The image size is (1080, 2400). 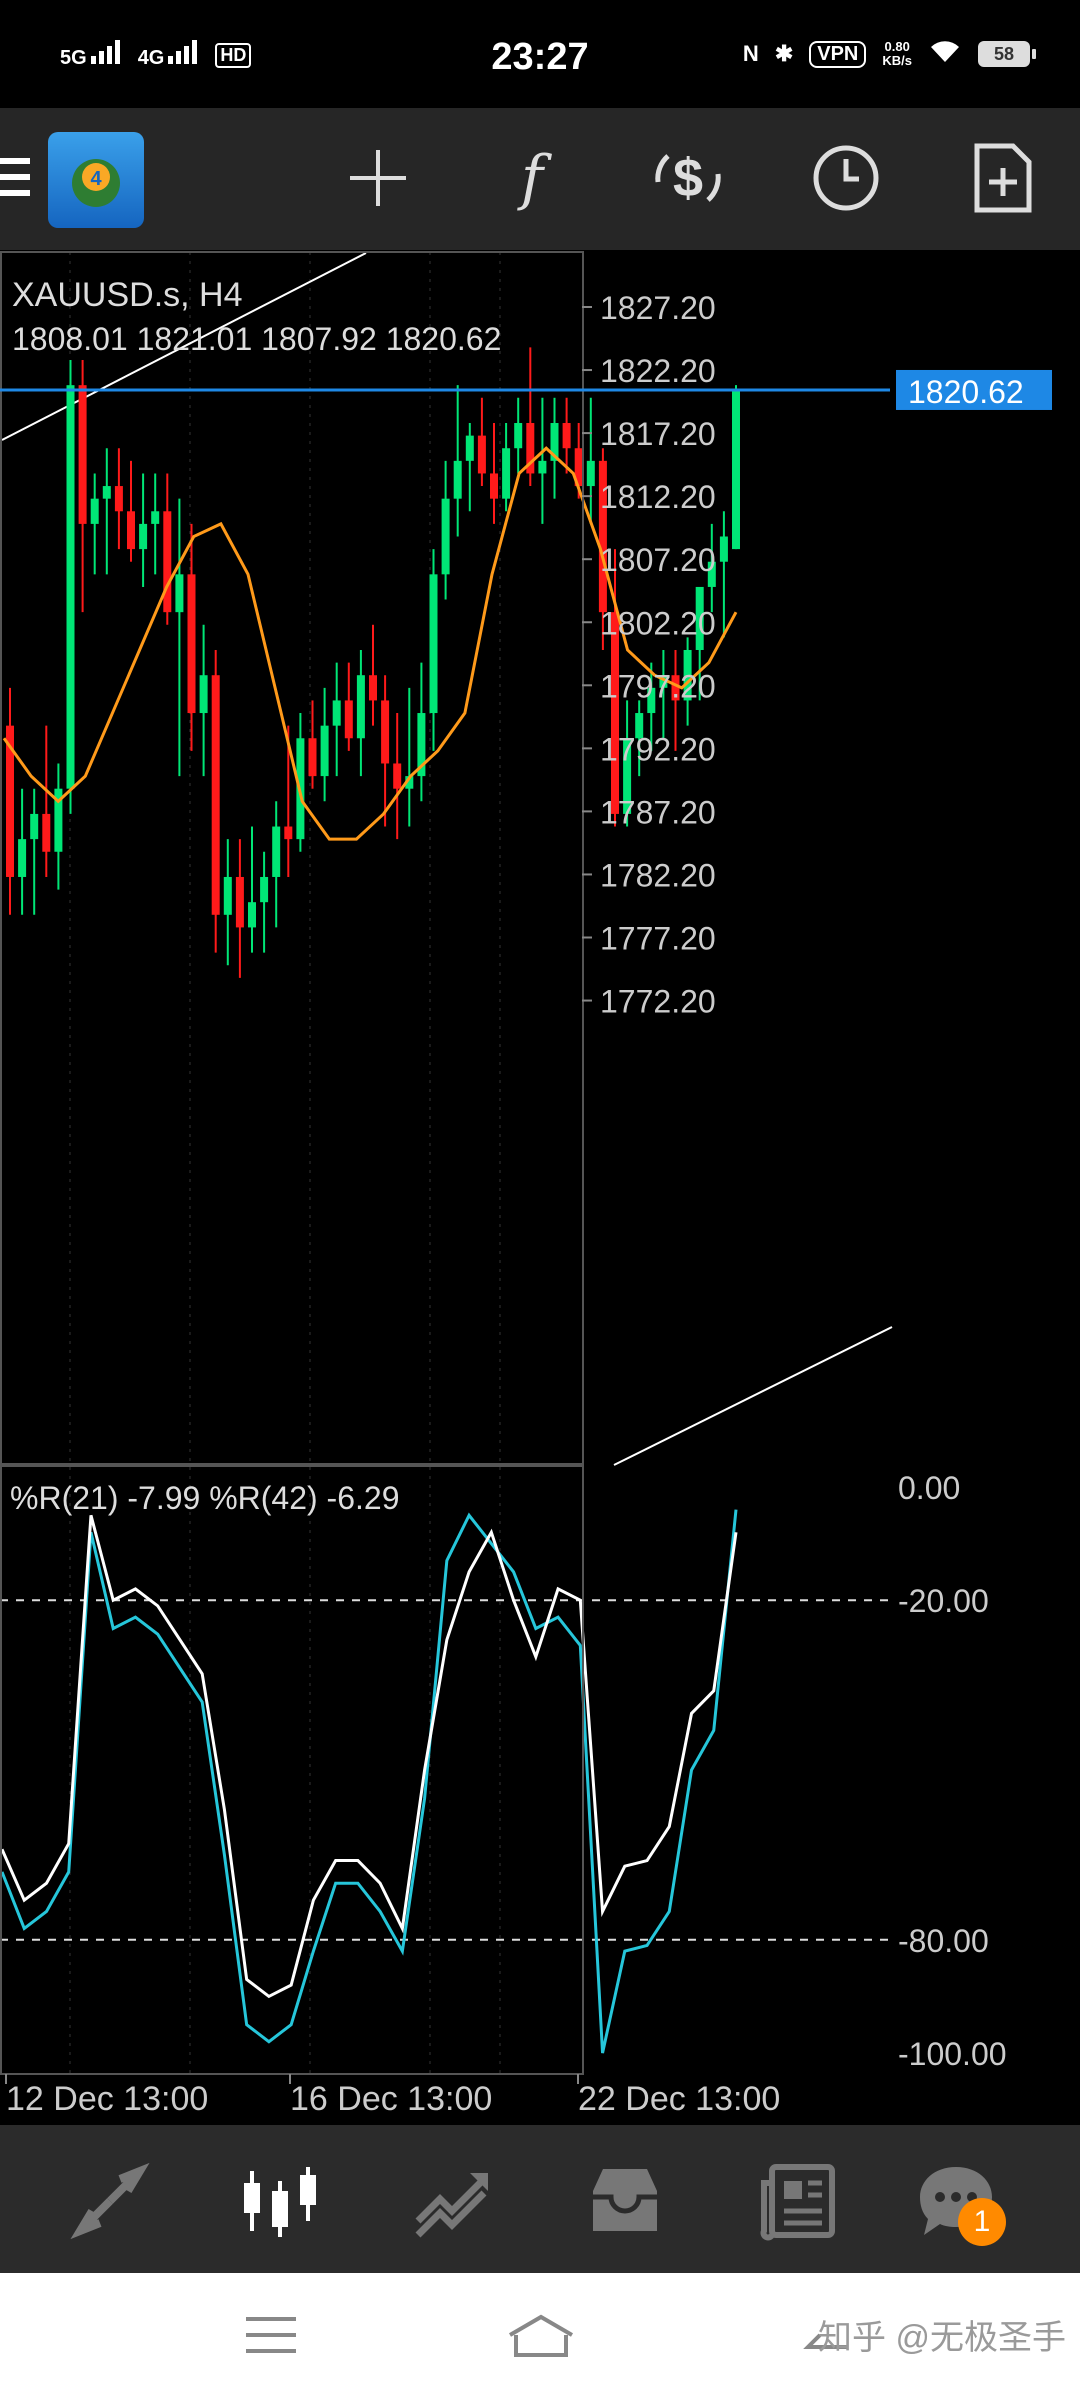 What do you see at coordinates (688, 178) in the screenshot?
I see `symbol-dollar-icon: $` at bounding box center [688, 178].